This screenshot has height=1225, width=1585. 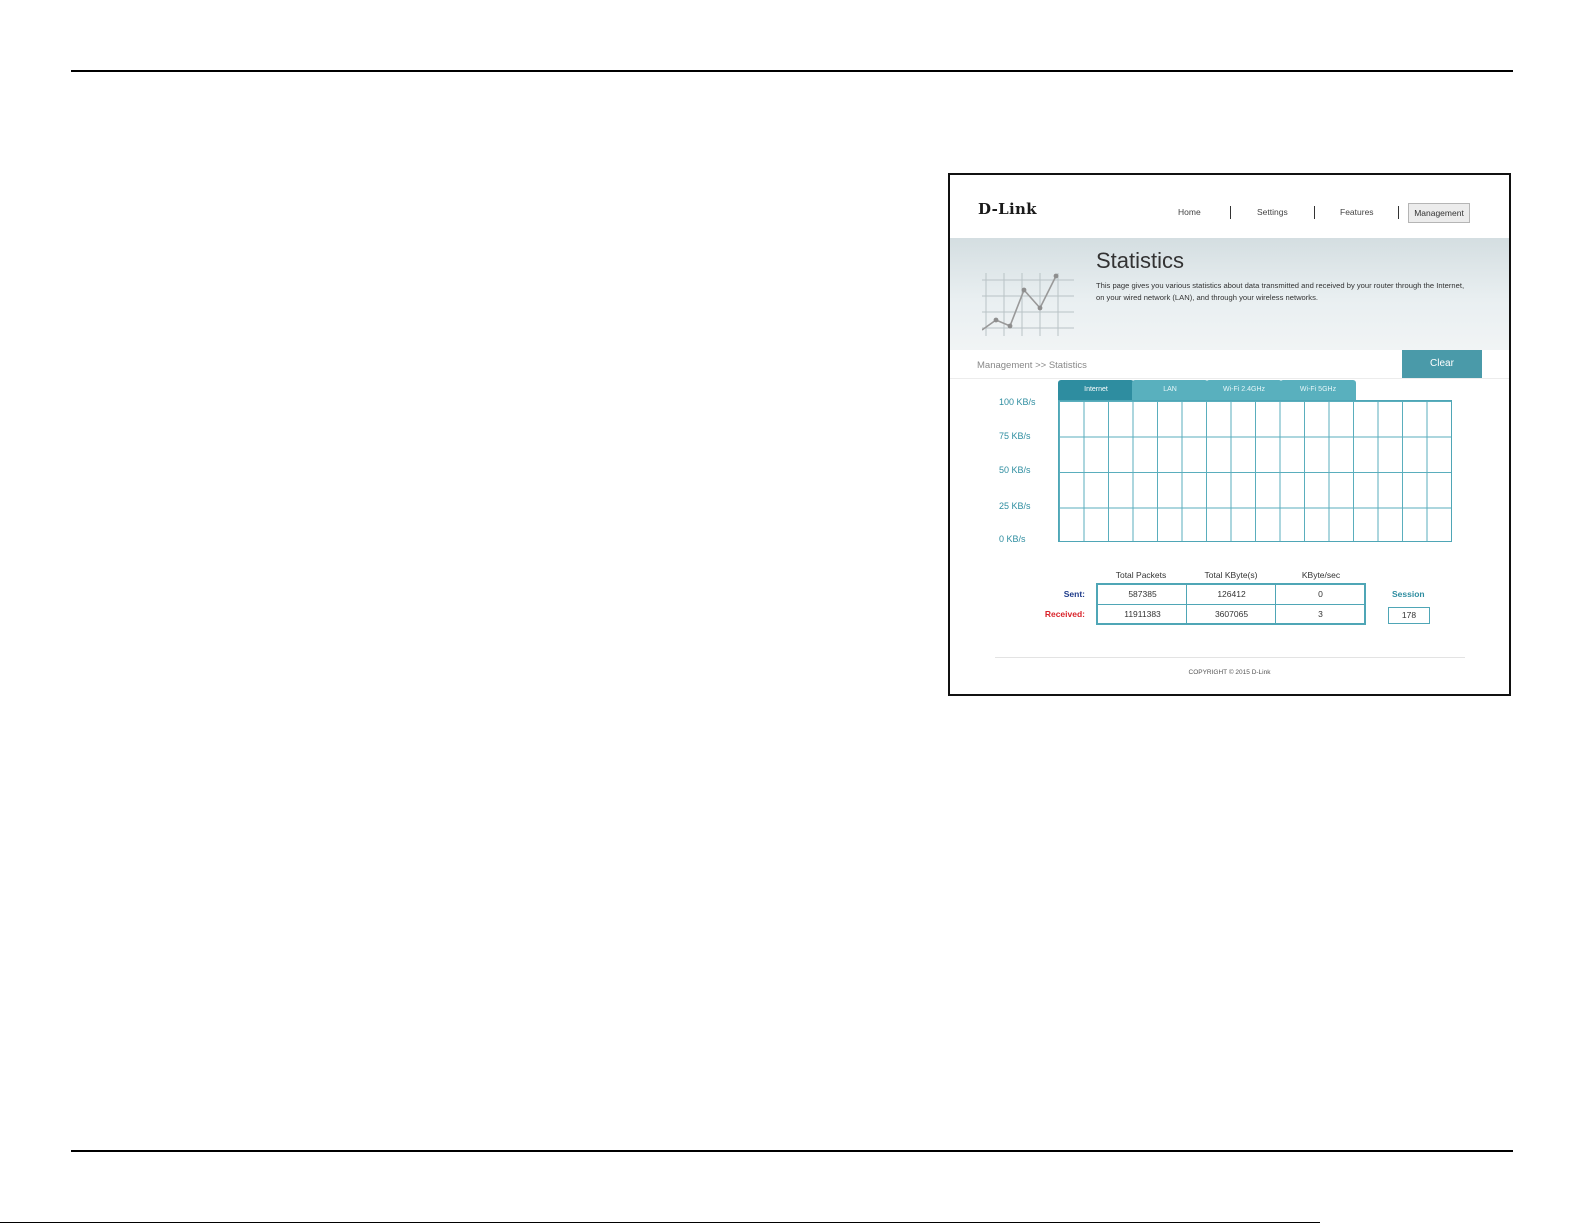 I want to click on top-nav: Home Settings Features Management, so click(x=1320, y=214).